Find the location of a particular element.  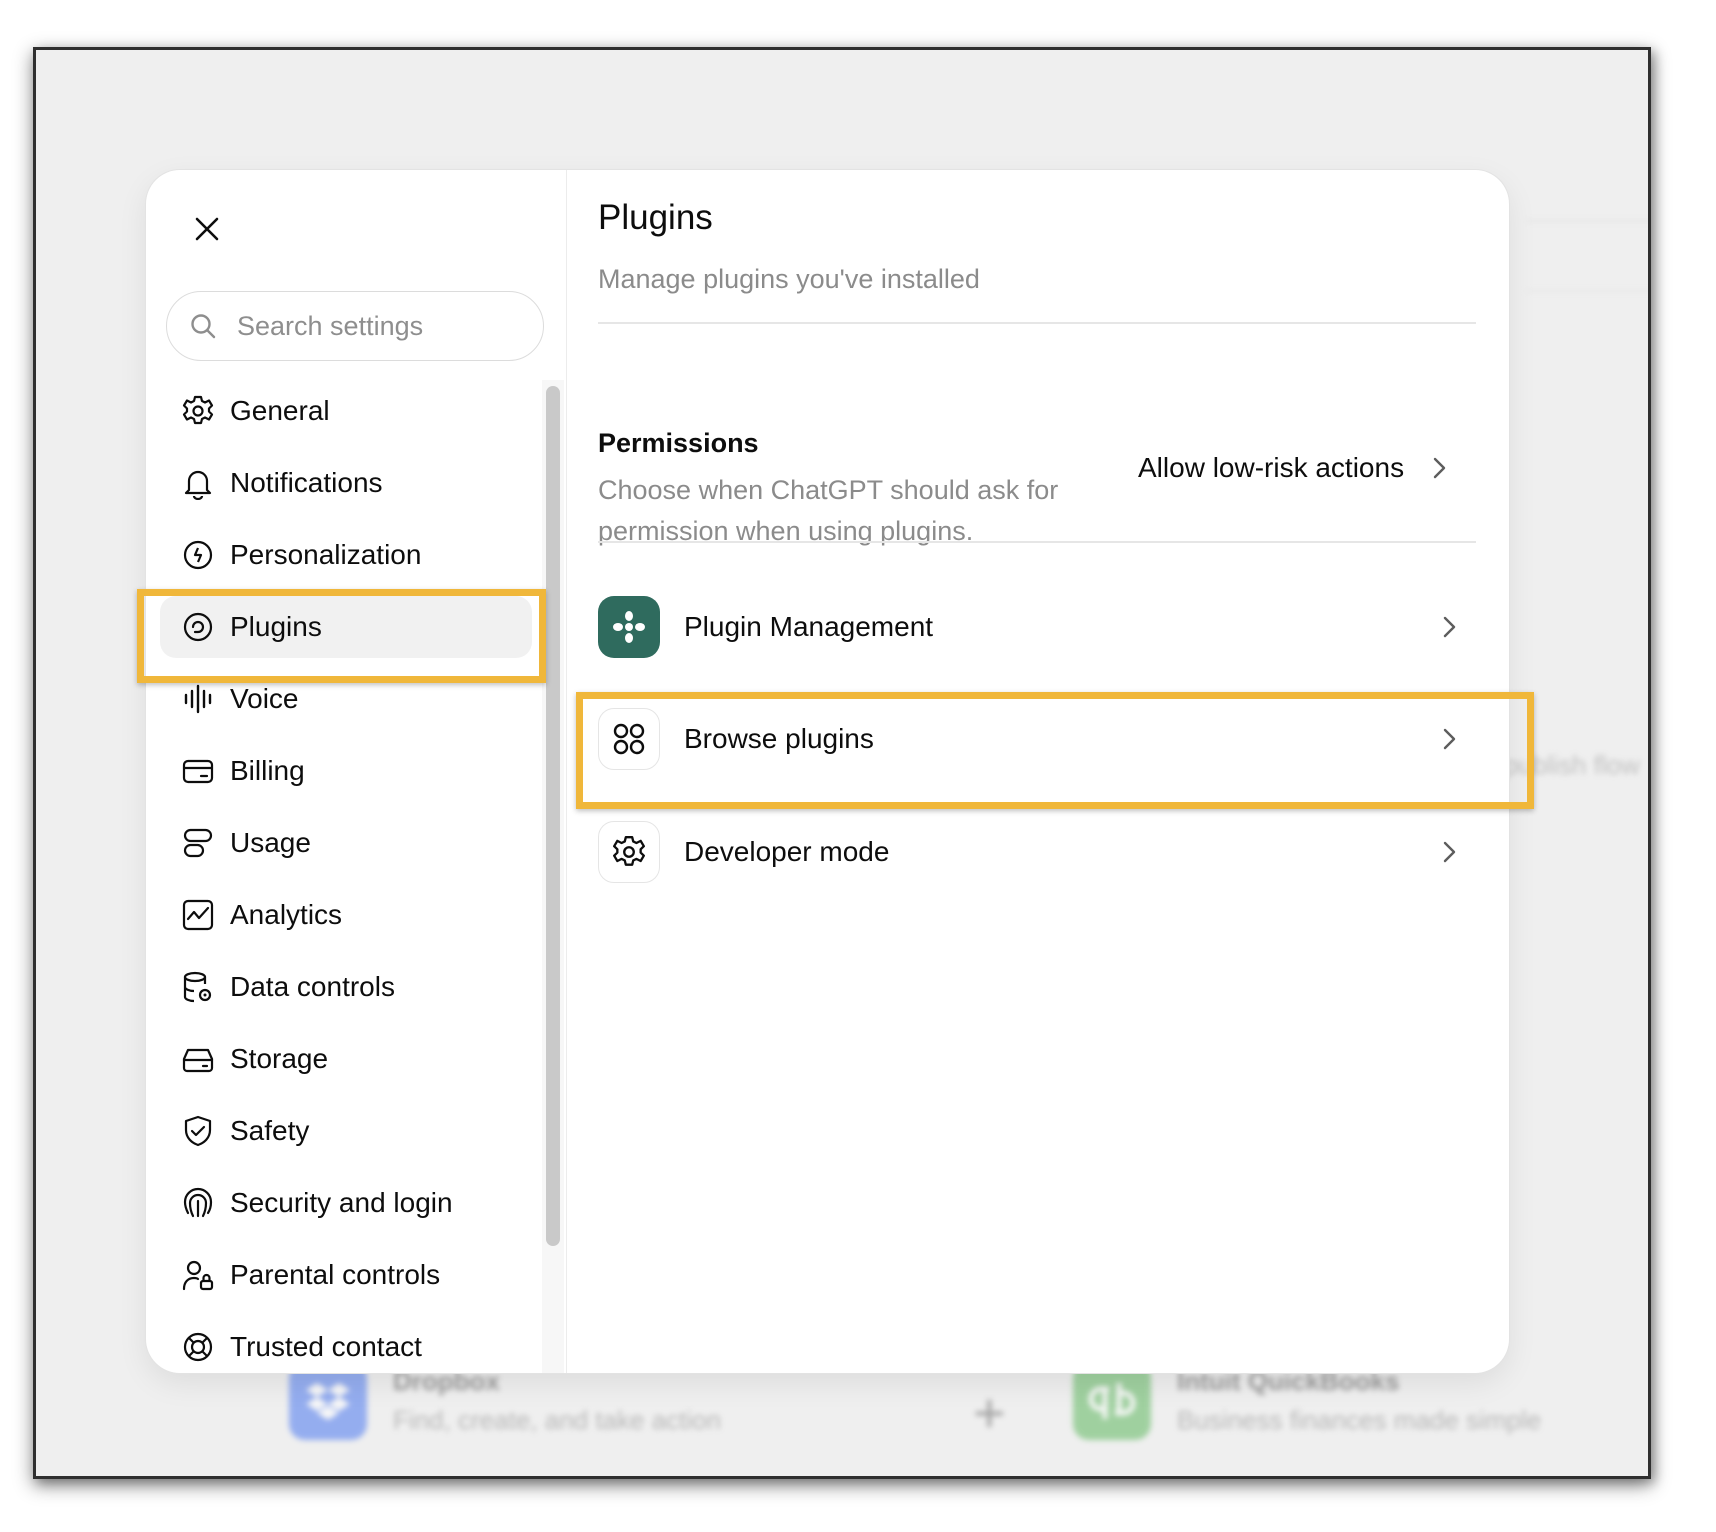

sidebar-item-personalization: Personalization is located at coordinates (346, 555).